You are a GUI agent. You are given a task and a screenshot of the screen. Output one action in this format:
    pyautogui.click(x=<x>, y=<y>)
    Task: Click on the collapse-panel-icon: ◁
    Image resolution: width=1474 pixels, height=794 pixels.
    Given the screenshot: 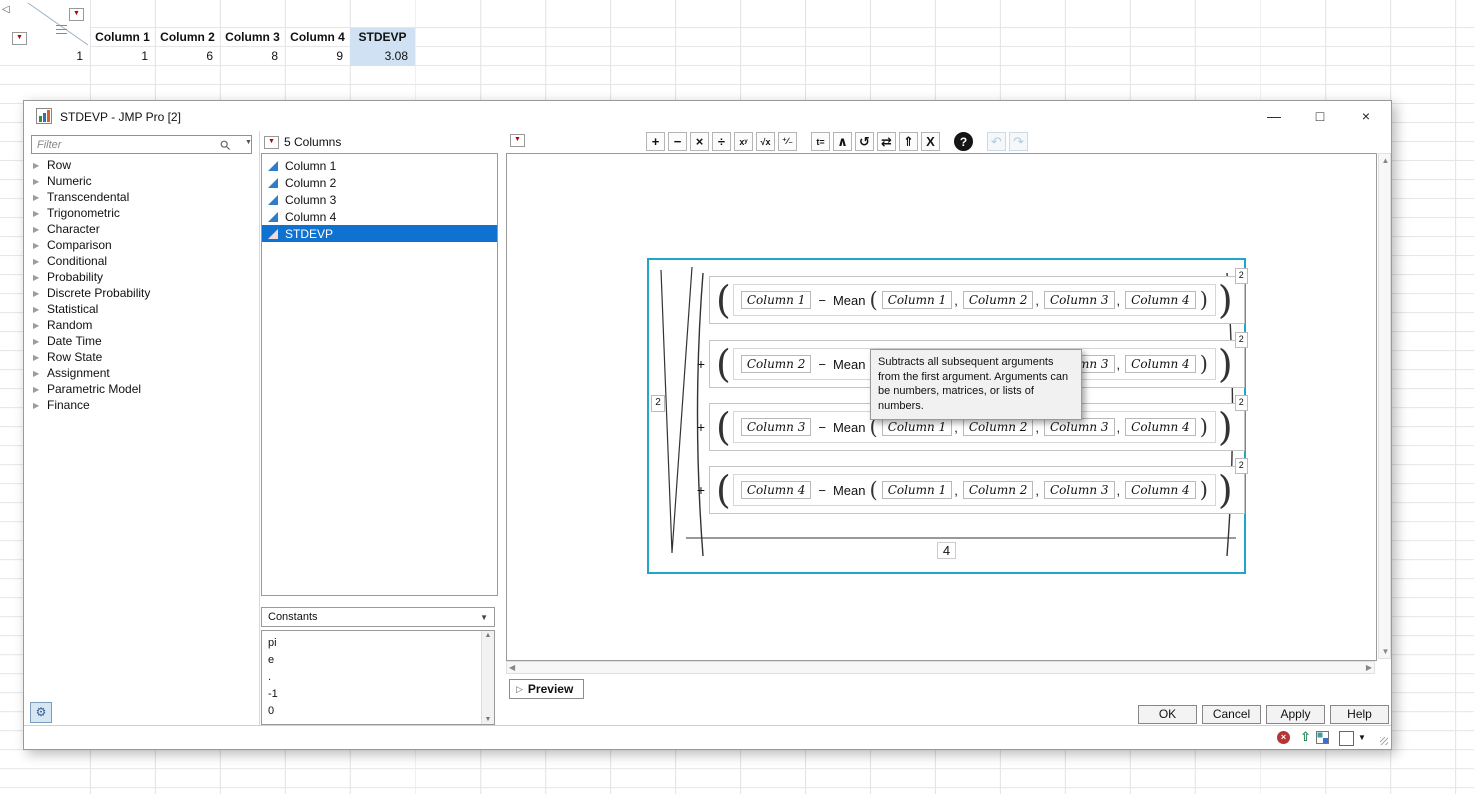 What is the action you would take?
    pyautogui.click(x=6, y=9)
    